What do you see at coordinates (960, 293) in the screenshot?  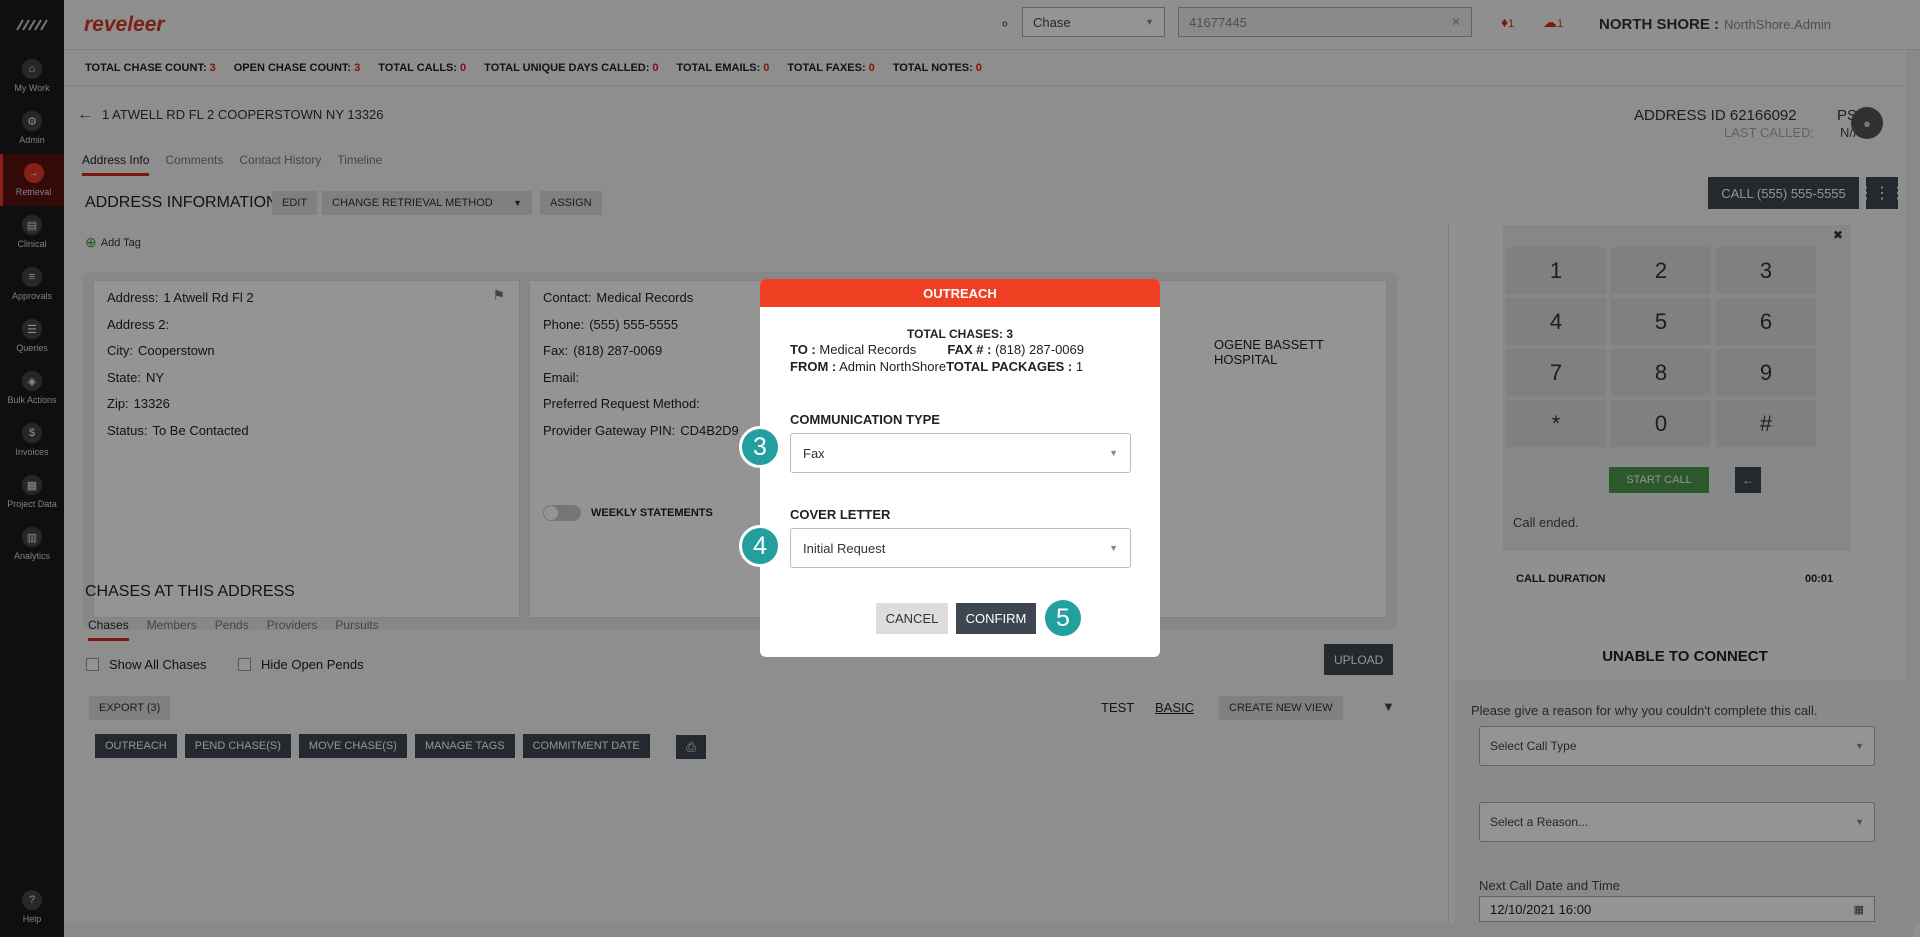 I see `modal-title: OUTREACH` at bounding box center [960, 293].